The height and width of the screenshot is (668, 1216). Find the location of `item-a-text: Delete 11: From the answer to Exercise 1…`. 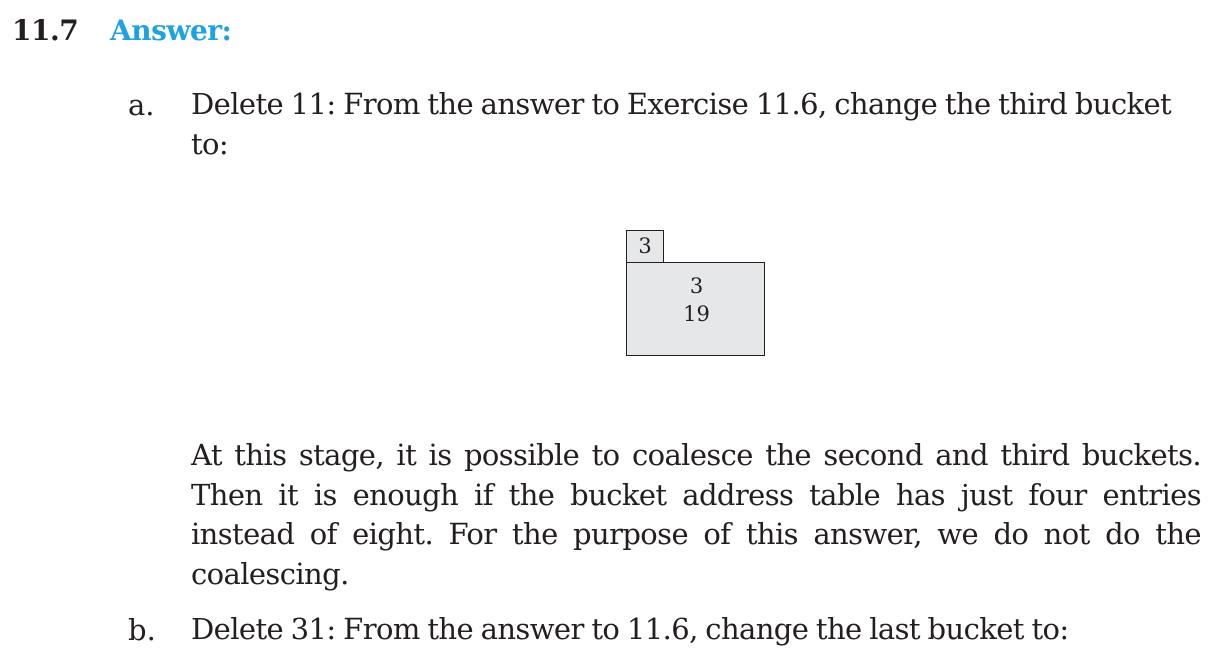

item-a-text: Delete 11: From the answer to Exercise 1… is located at coordinates (681, 124).